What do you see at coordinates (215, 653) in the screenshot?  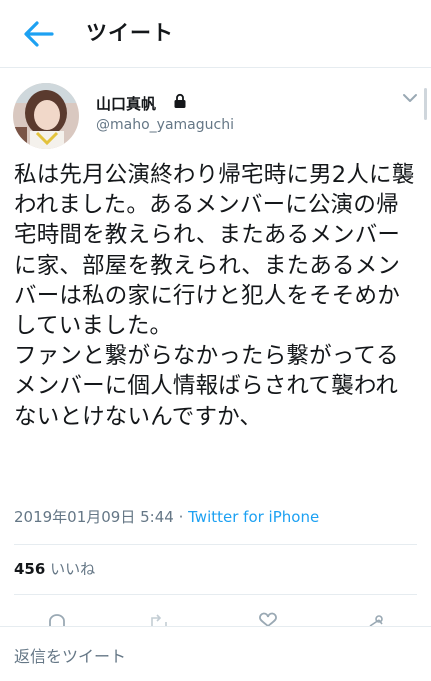 I see `reply-bar: 返信をツイート` at bounding box center [215, 653].